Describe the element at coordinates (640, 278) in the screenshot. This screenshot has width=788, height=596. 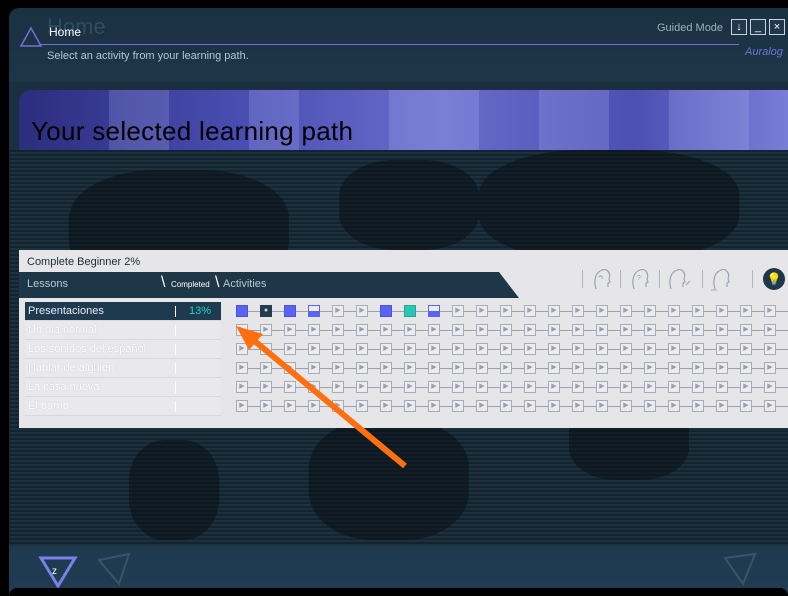
I see `head-think-icon: ?` at that location.